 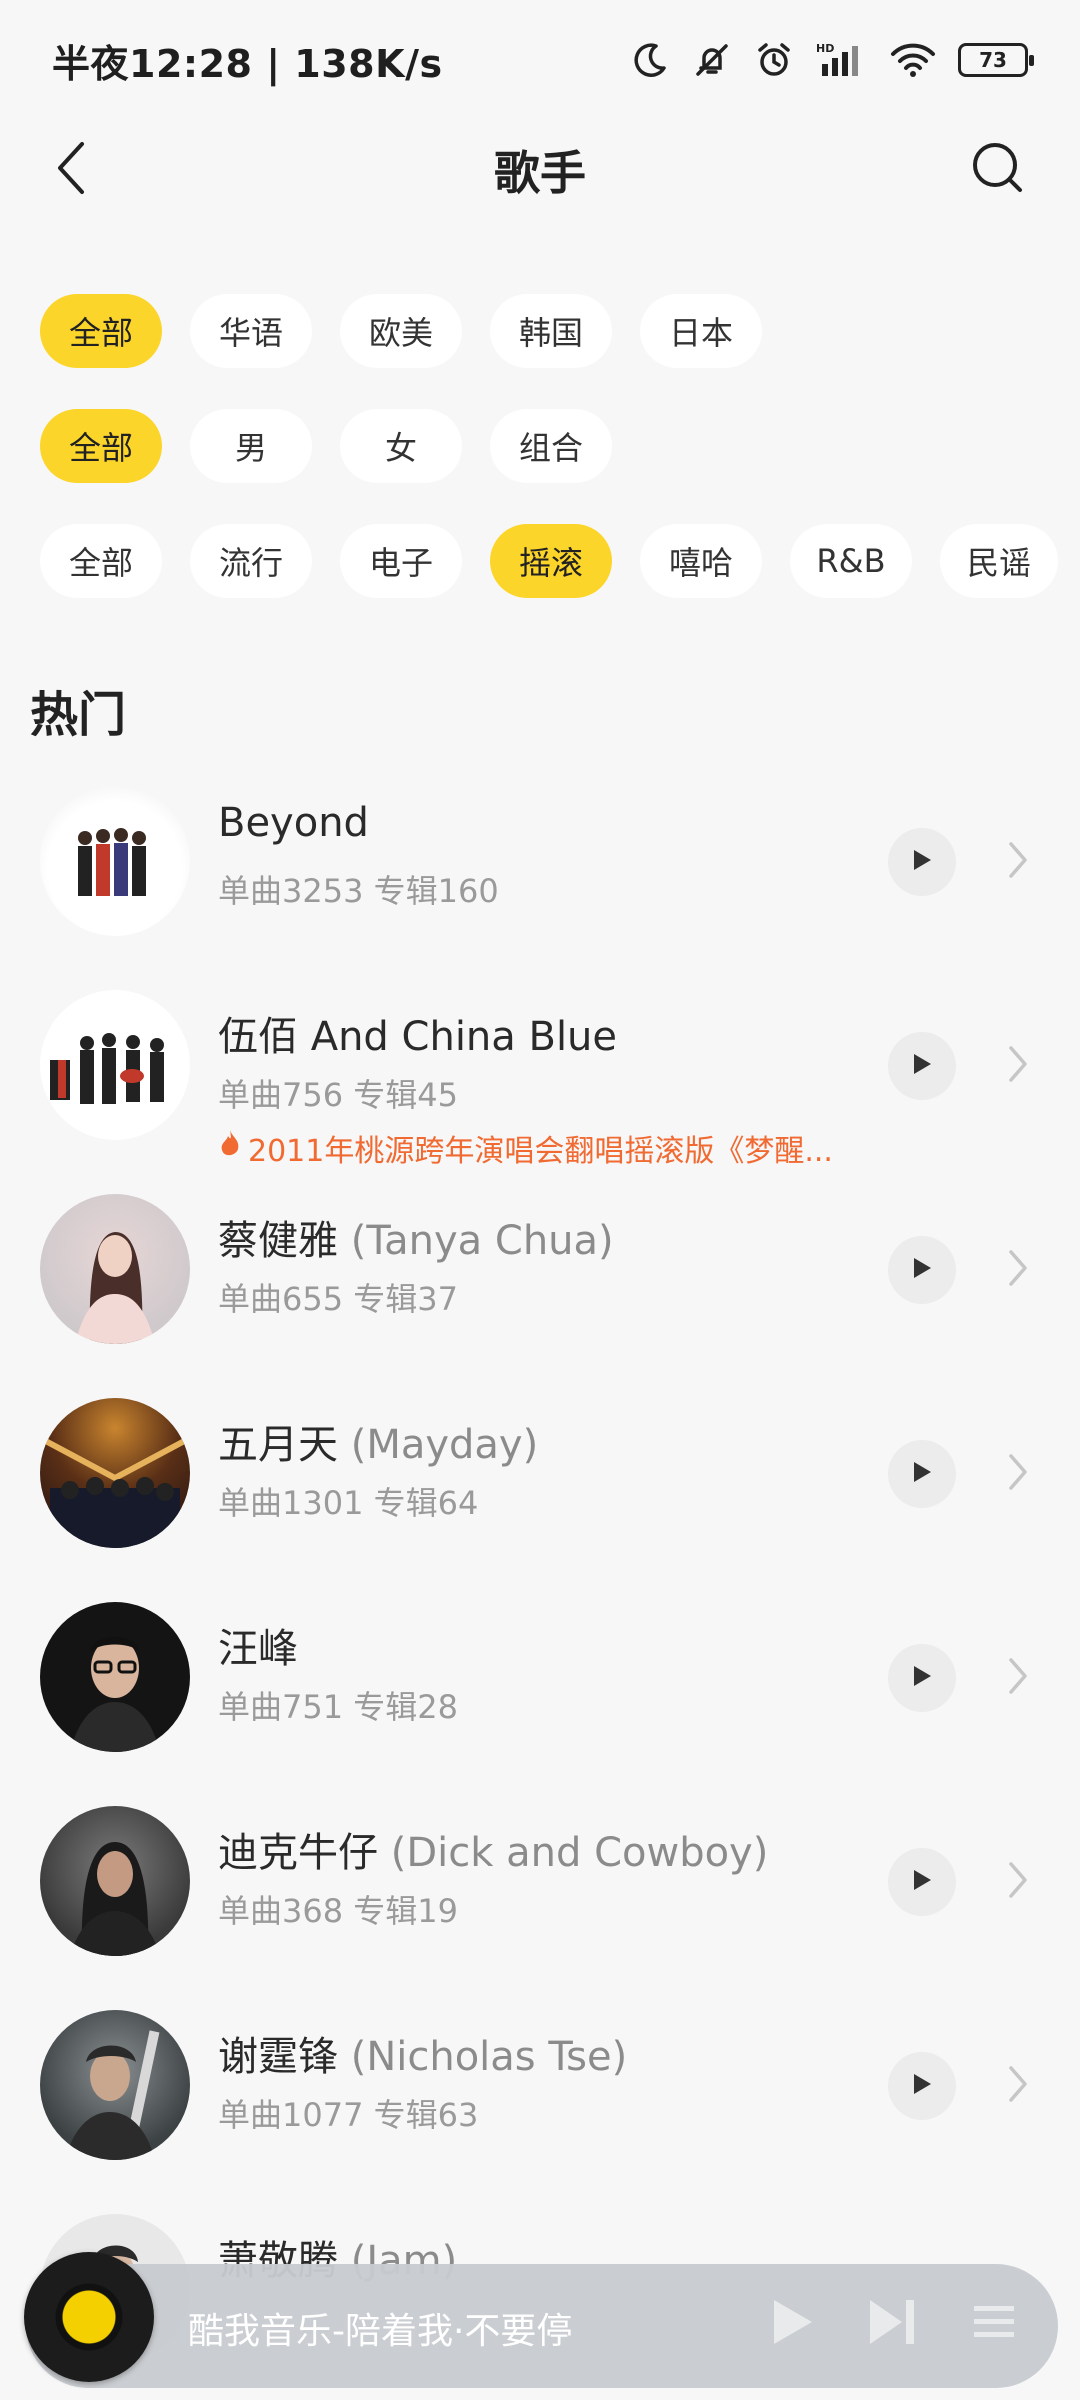 What do you see at coordinates (540, 1688) in the screenshot?
I see `artist-row: 汪峰 单曲751 专辑28` at bounding box center [540, 1688].